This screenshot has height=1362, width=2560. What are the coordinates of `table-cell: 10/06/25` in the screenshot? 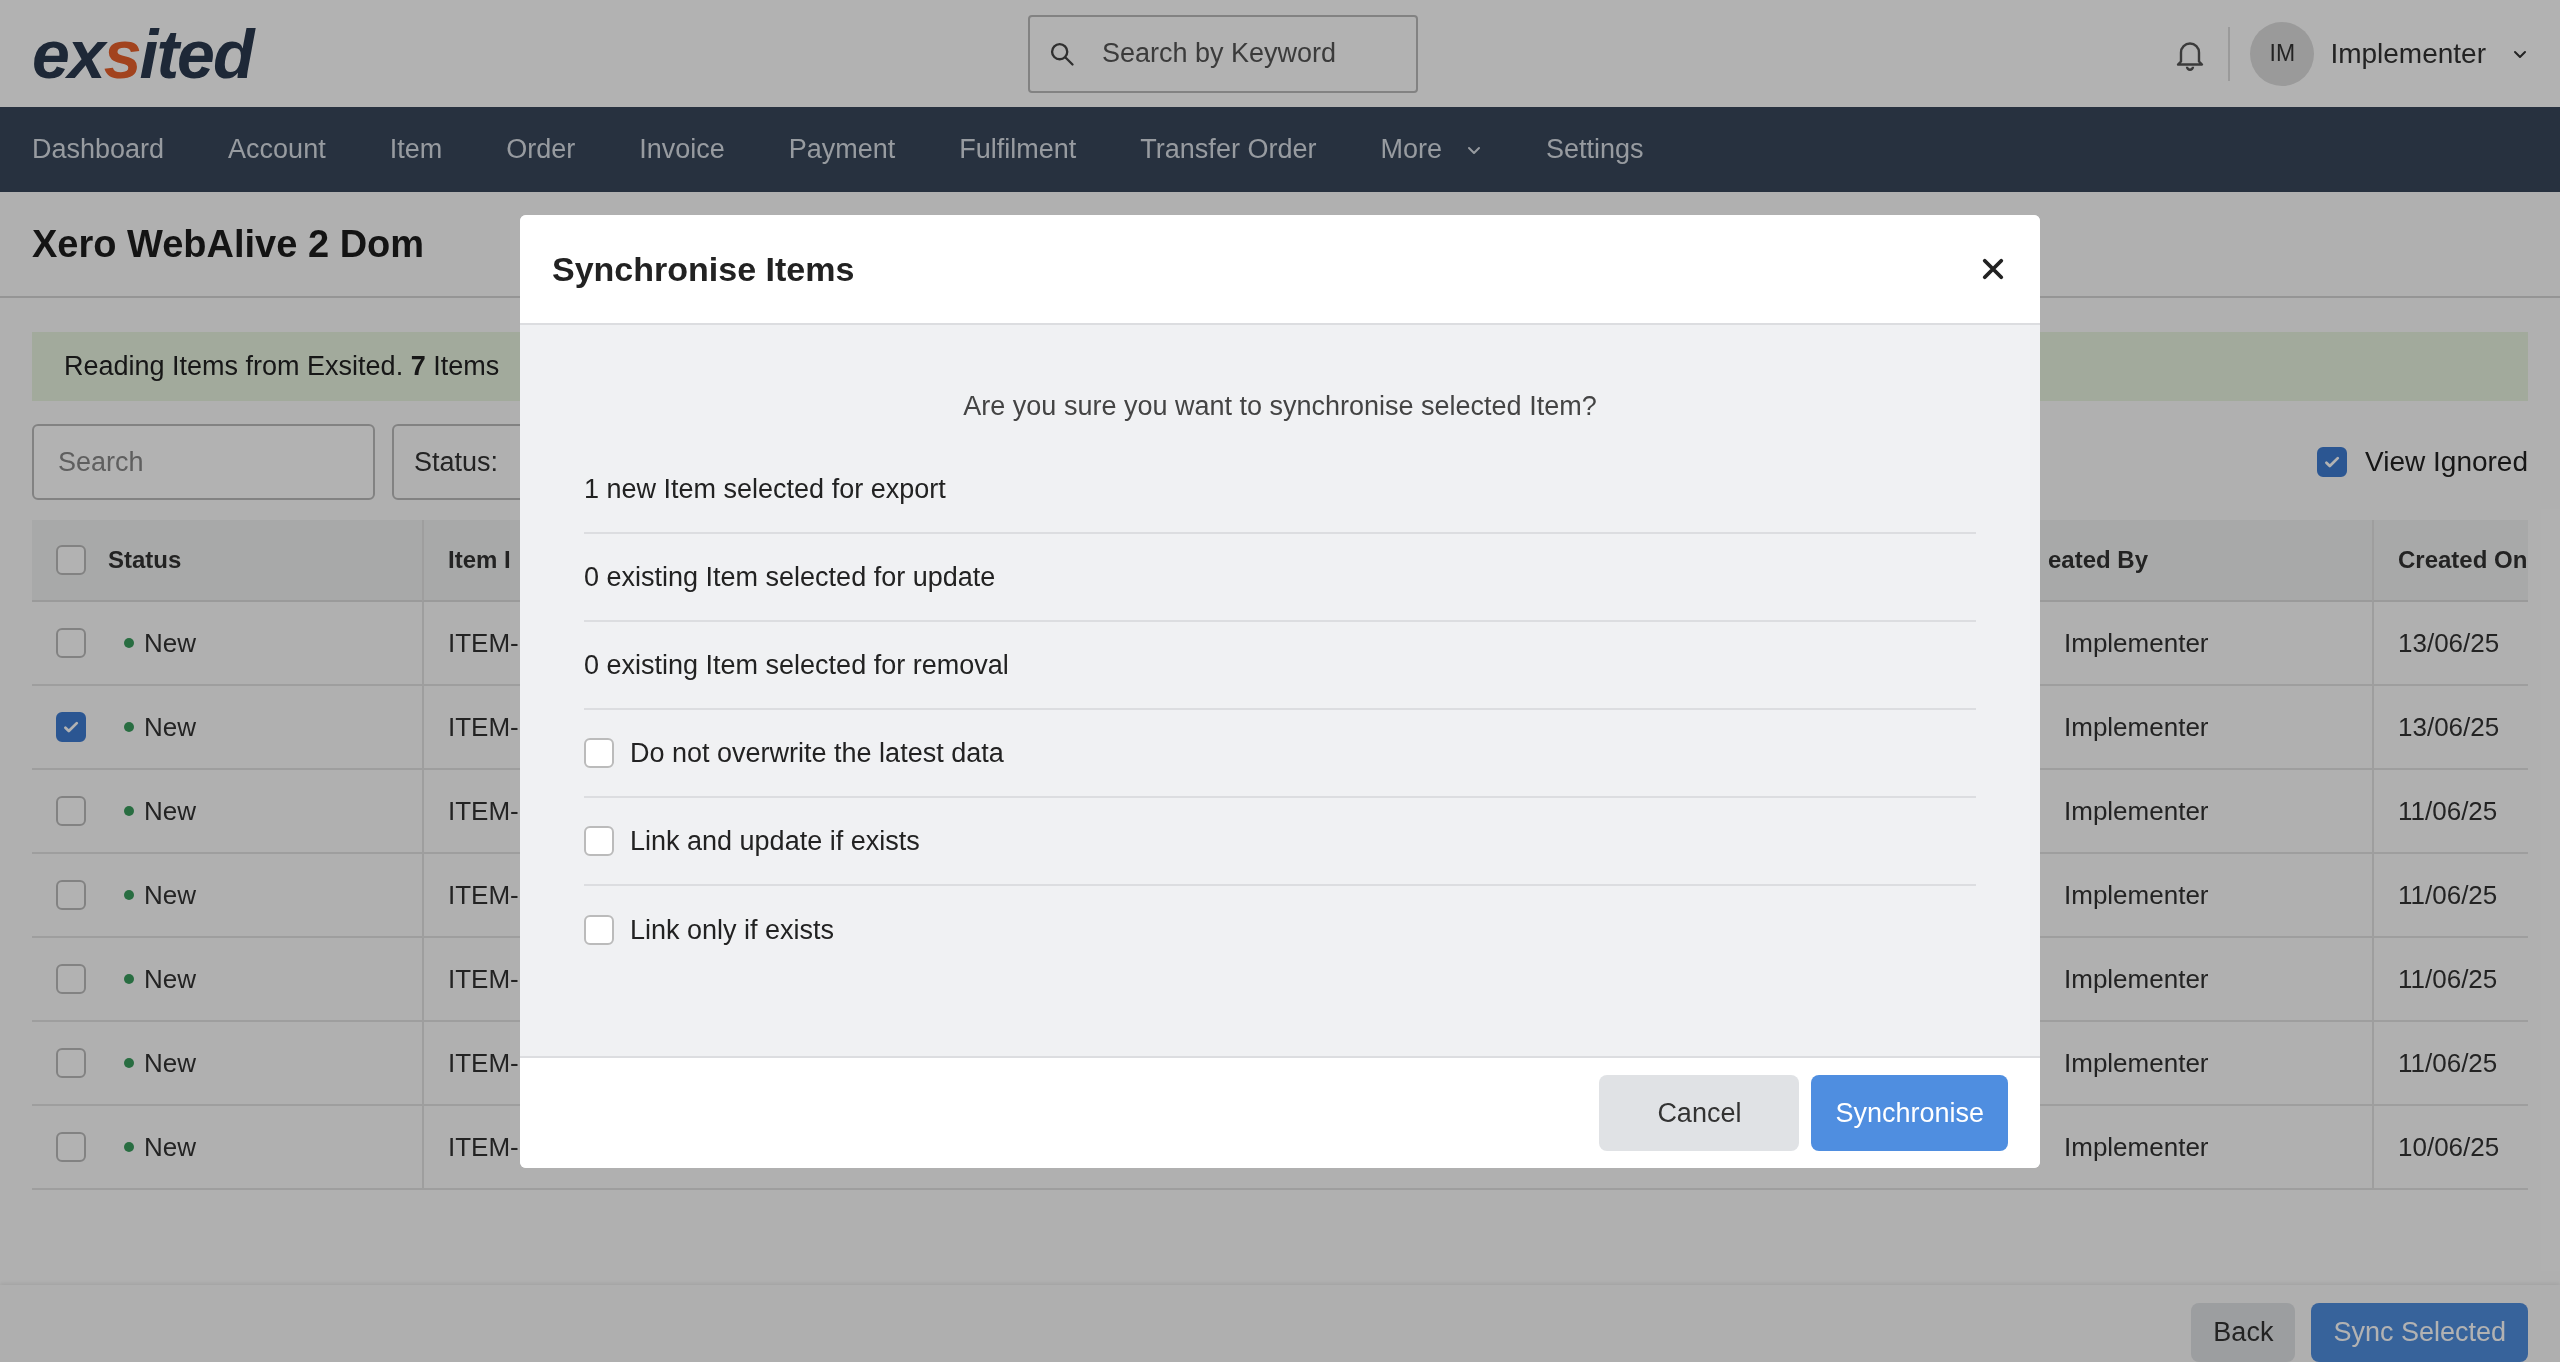 It's located at (2449, 1147).